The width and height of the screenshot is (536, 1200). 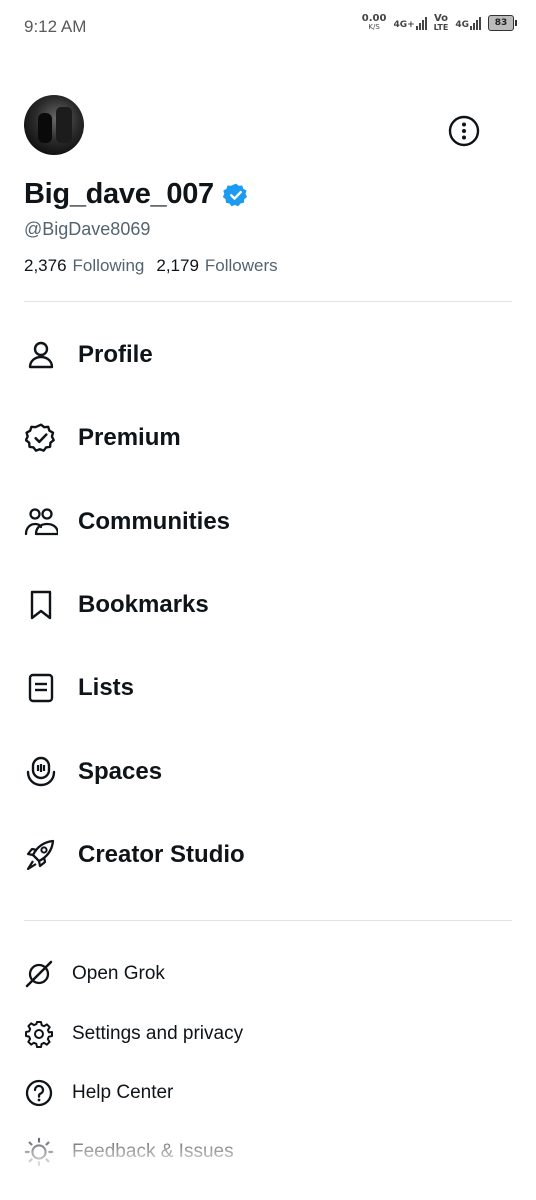 What do you see at coordinates (441, 27) in the screenshot?
I see `volte-bottom: LTE` at bounding box center [441, 27].